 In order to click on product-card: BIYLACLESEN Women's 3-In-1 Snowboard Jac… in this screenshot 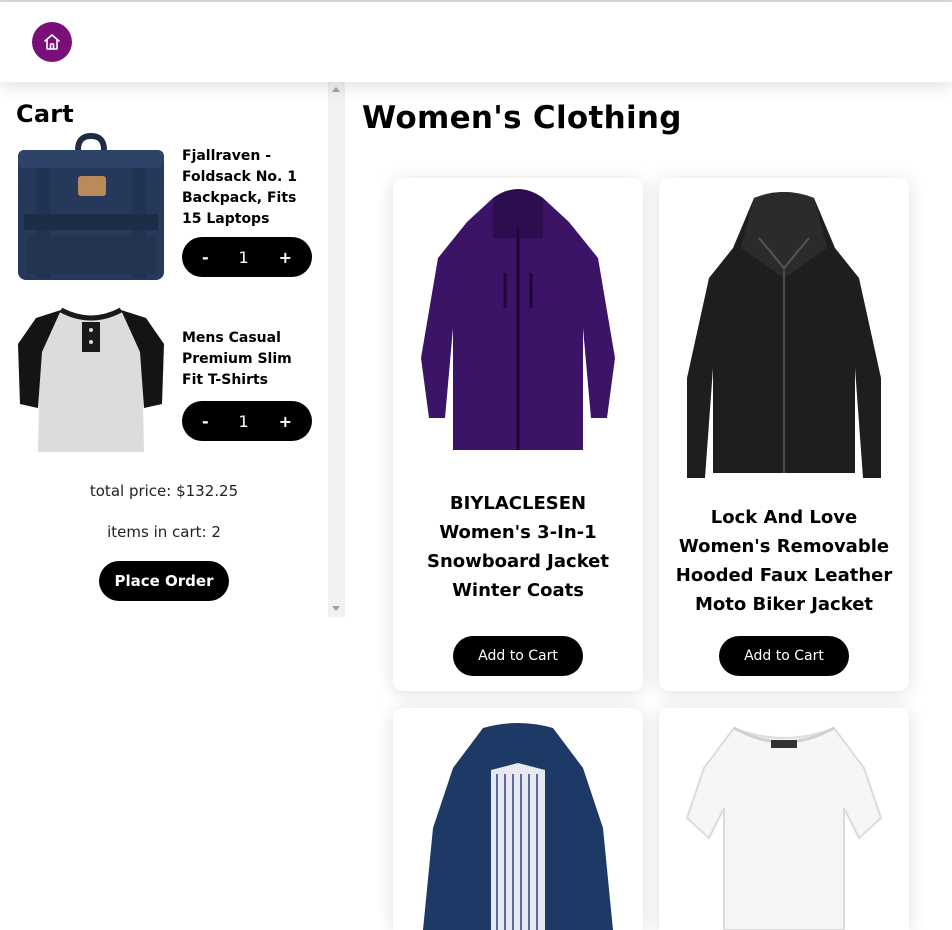, I will do `click(518, 434)`.